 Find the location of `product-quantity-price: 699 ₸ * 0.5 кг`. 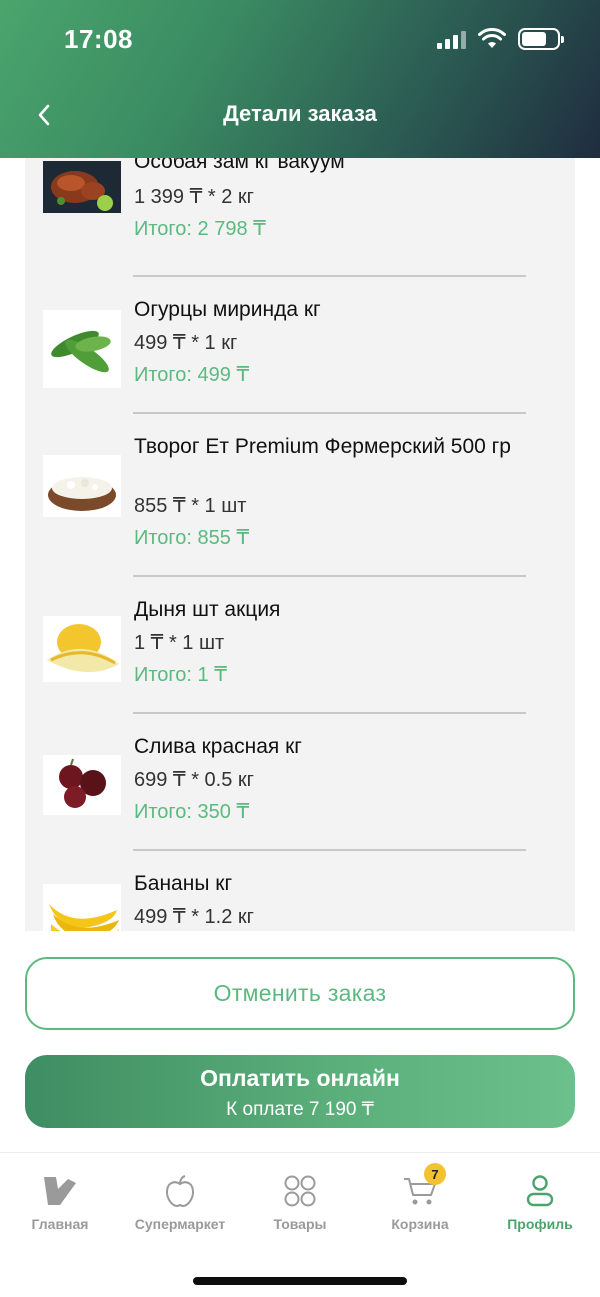

product-quantity-price: 699 ₸ * 0.5 кг is located at coordinates (194, 780).